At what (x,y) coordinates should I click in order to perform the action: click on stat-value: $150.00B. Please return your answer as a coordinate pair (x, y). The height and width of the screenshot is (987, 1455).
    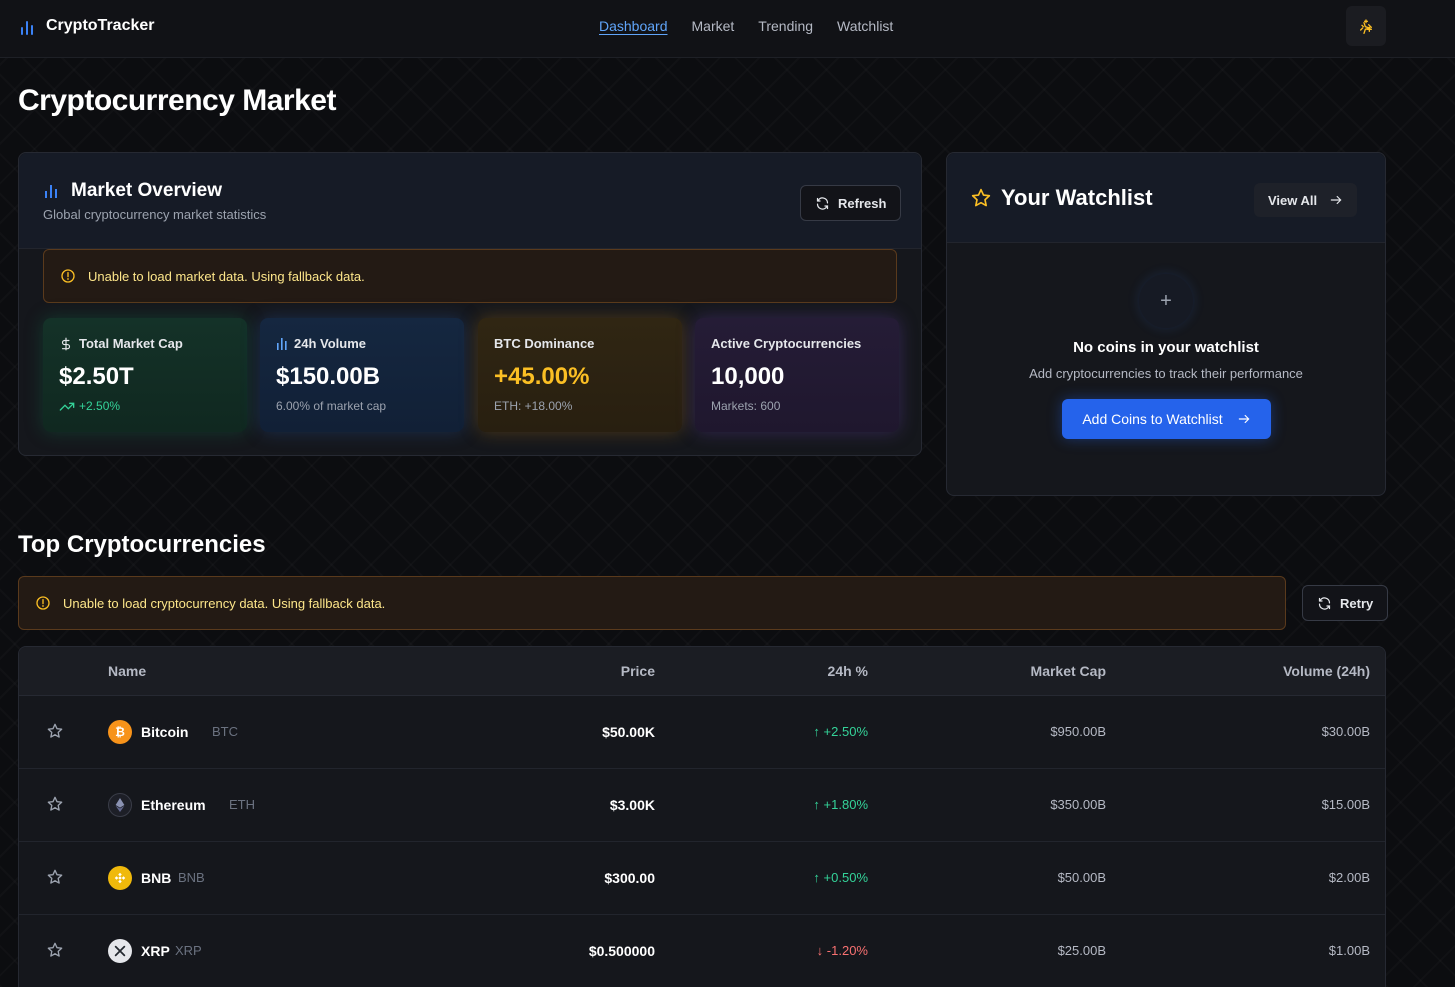
    Looking at the image, I should click on (328, 376).